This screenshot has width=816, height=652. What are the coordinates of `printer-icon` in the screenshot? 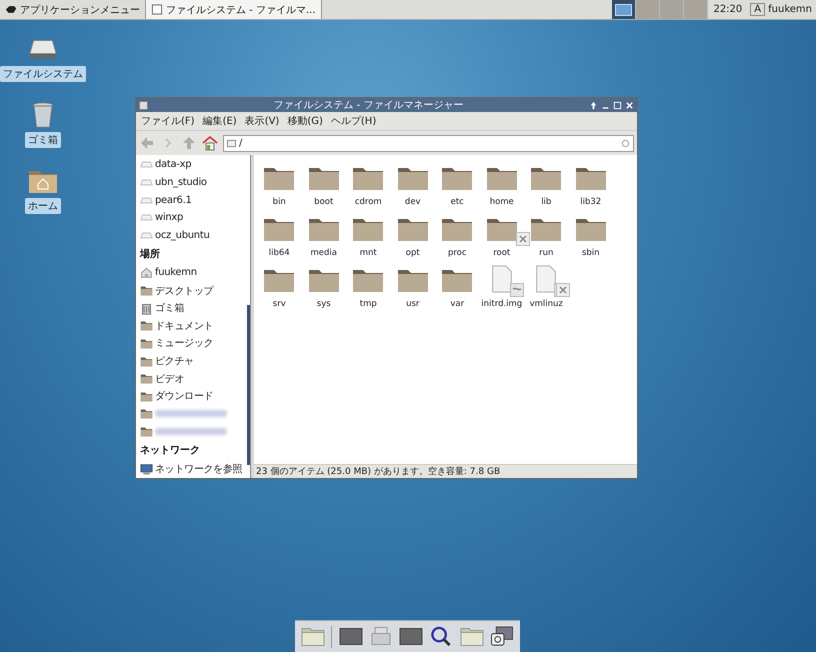 It's located at (380, 636).